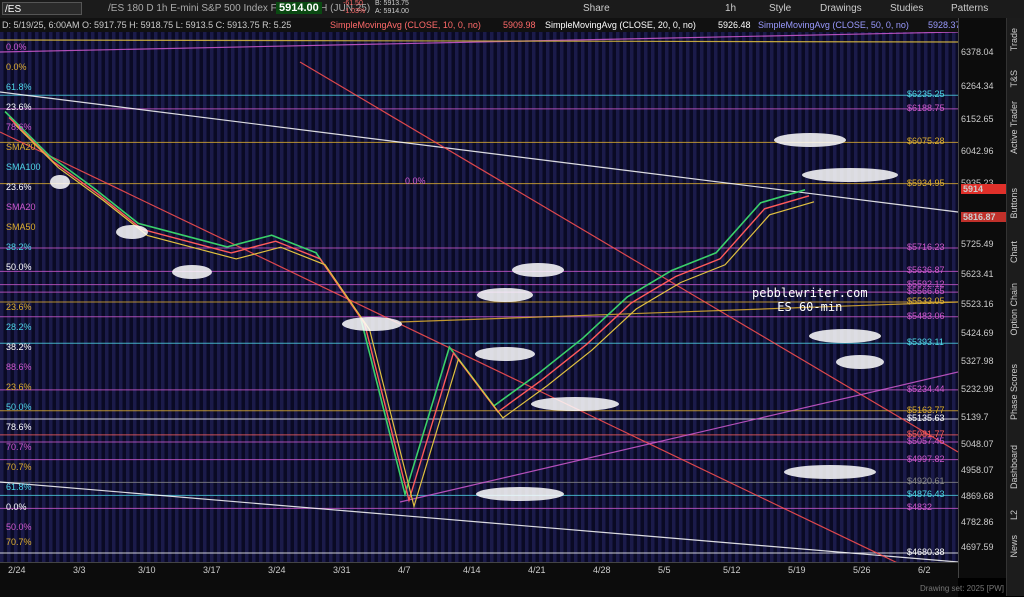  Describe the element at coordinates (1014, 127) in the screenshot. I see `side-tab-active-trader: Active Trader` at that location.